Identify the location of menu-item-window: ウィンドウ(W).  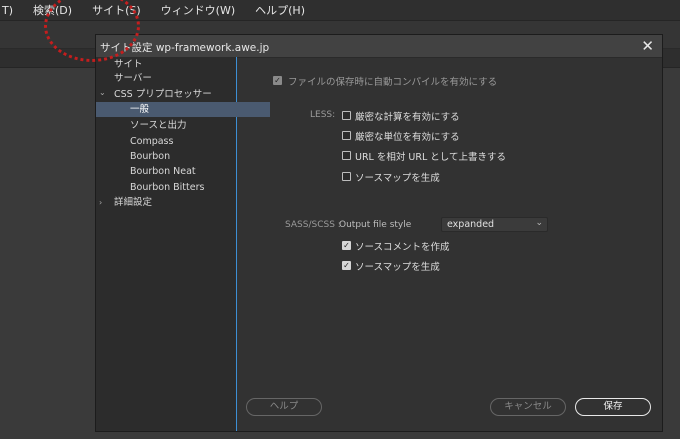
(198, 10).